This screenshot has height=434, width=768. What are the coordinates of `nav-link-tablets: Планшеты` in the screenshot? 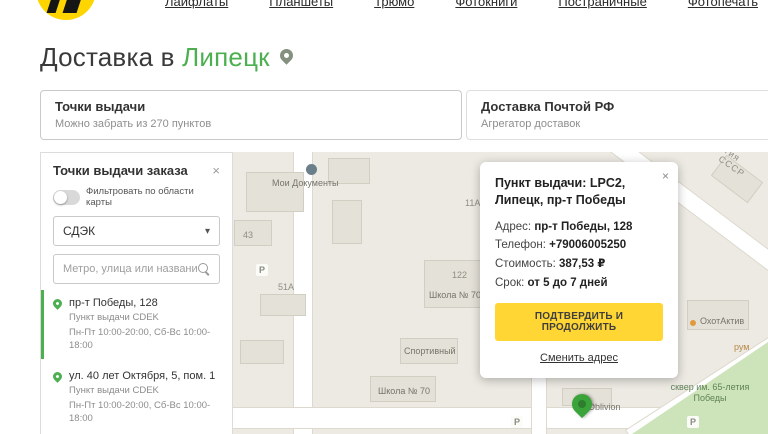 It's located at (301, 4).